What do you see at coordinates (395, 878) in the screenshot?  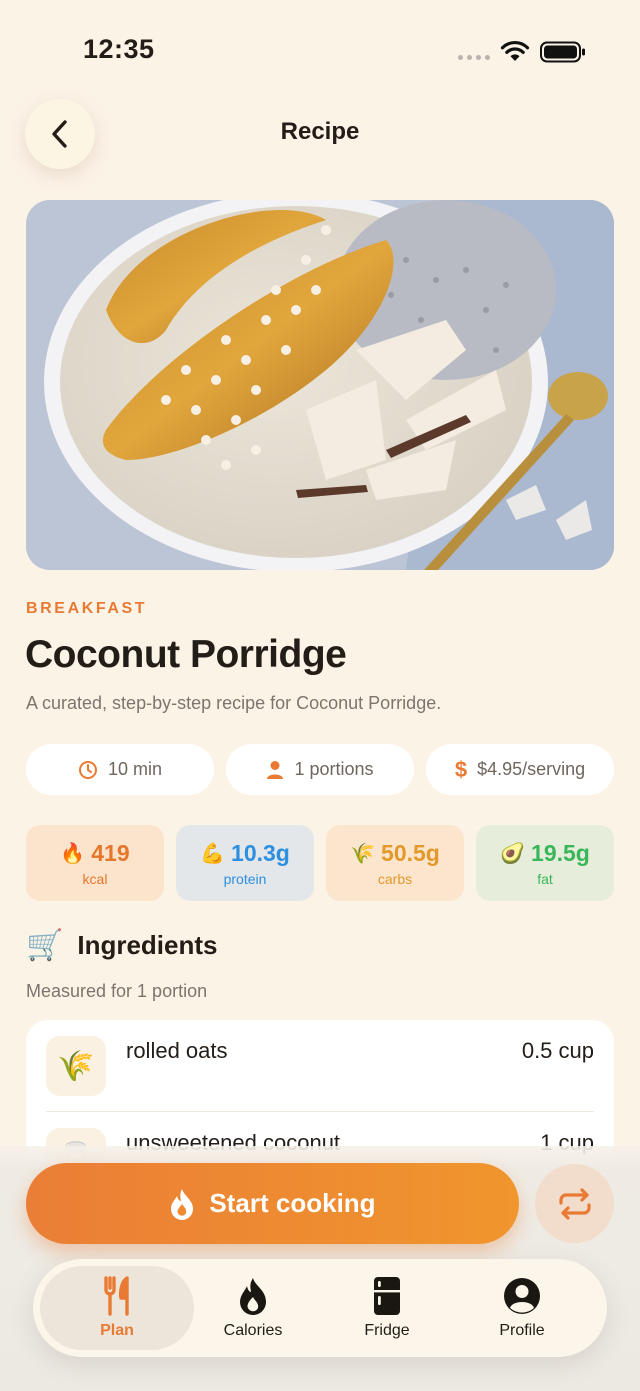 I see `macro-carbs-label: carbs` at bounding box center [395, 878].